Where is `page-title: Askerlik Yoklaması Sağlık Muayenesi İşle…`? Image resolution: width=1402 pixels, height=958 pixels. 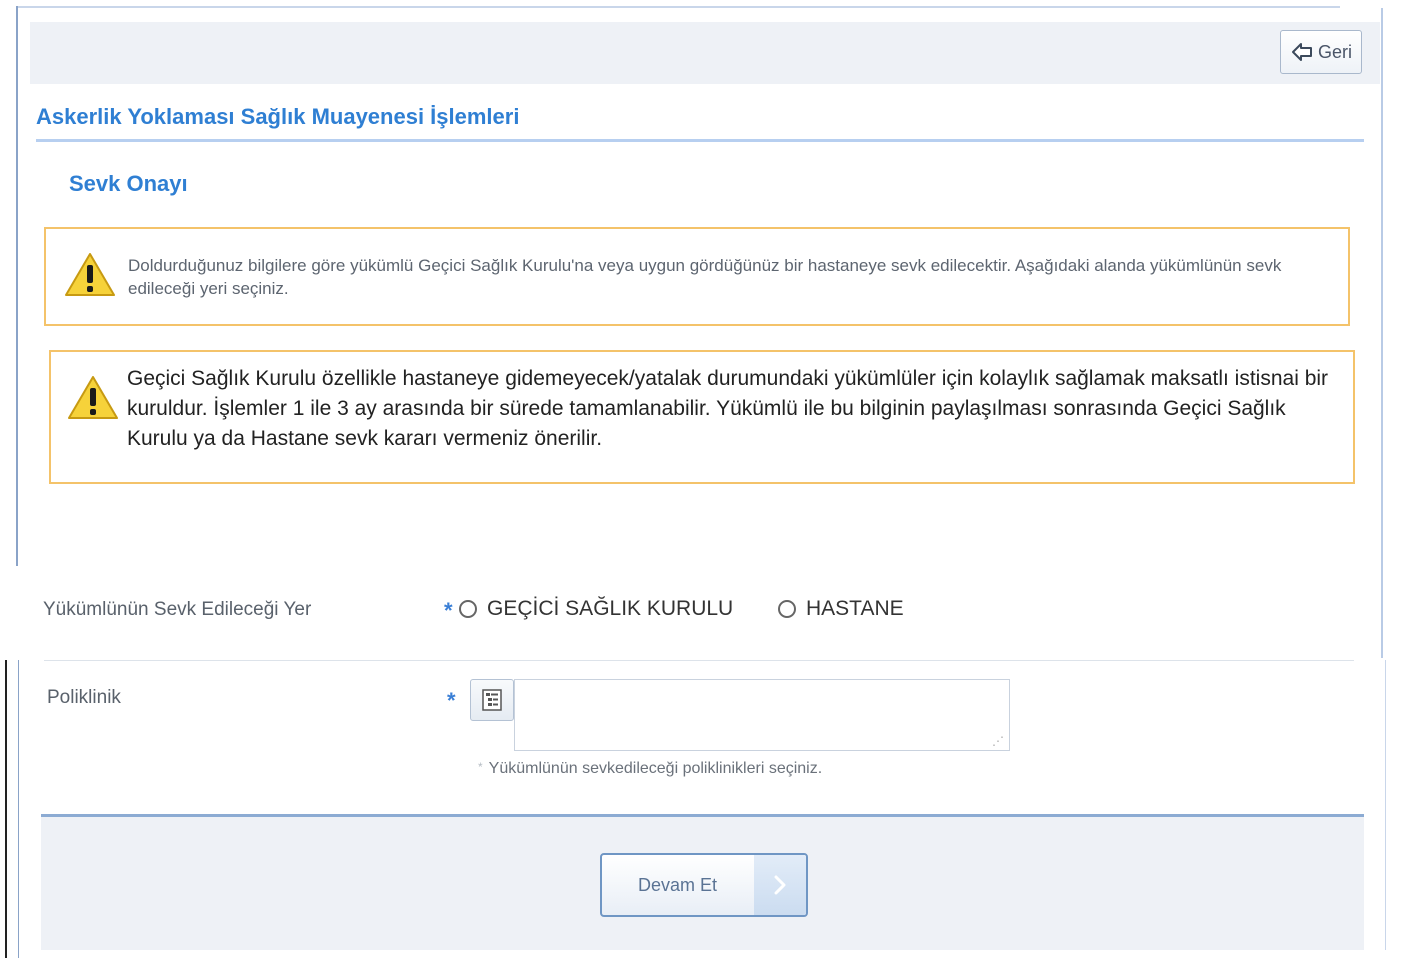 page-title: Askerlik Yoklaması Sağlık Muayenesi İşle… is located at coordinates (278, 116).